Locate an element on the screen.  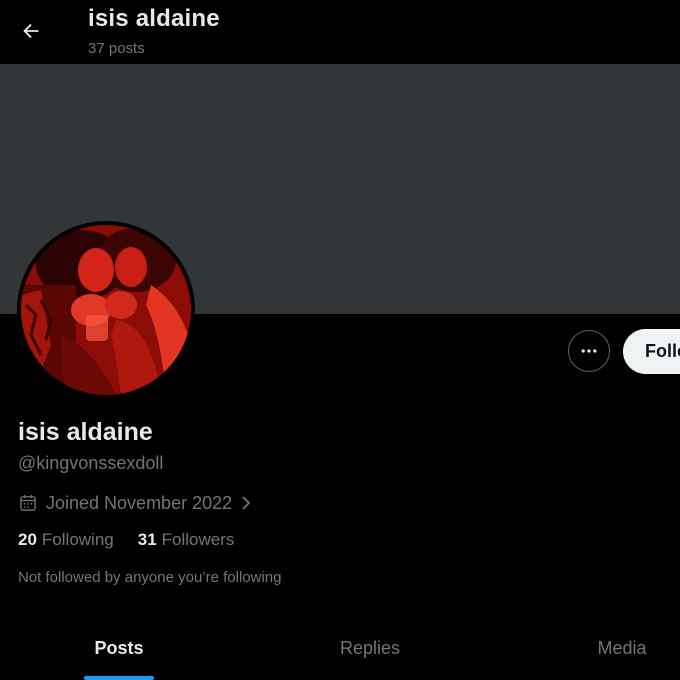
calendar-icon is located at coordinates (28, 503).